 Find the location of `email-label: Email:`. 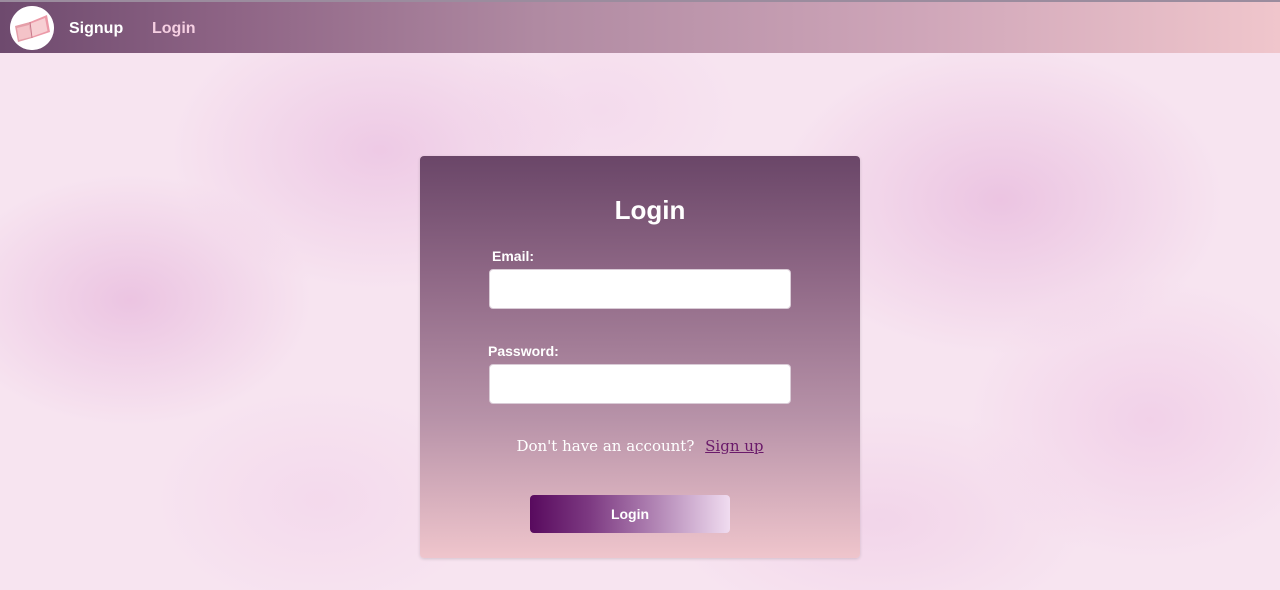

email-label: Email: is located at coordinates (513, 256).